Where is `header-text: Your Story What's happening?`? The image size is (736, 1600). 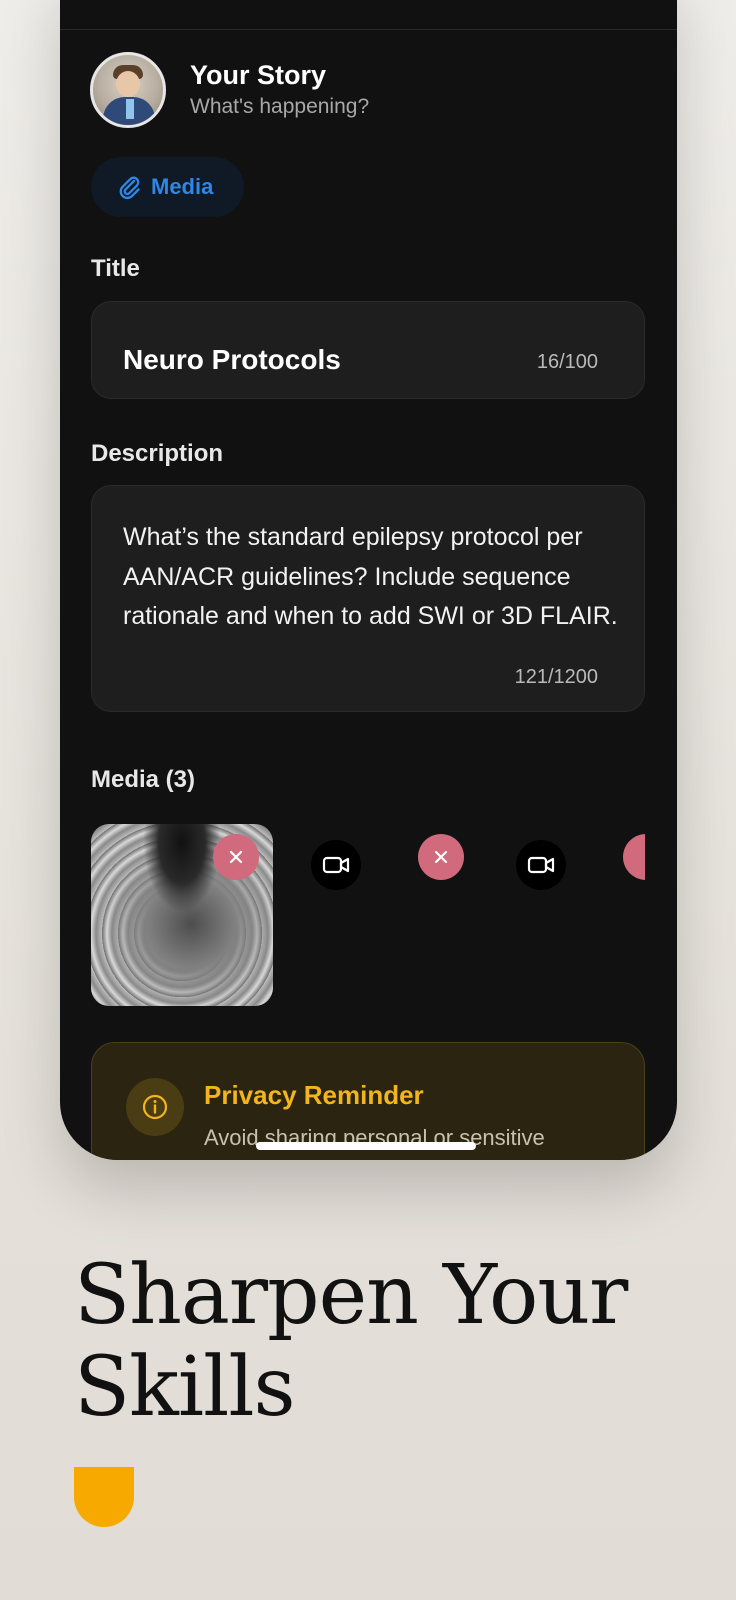
header-text: Your Story What's happening? is located at coordinates (279, 90).